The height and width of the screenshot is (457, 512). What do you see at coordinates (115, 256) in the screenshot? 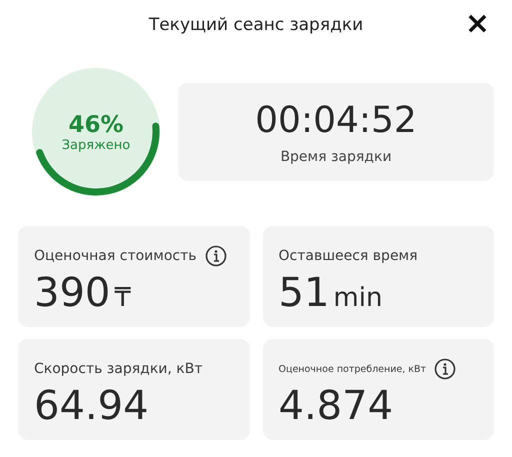
I see `stat-label: Оценочная стоимость` at bounding box center [115, 256].